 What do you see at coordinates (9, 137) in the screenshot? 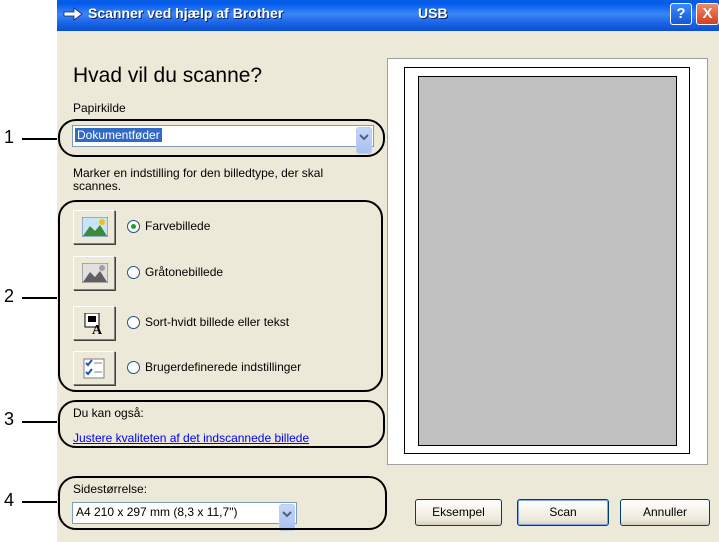
I see `callout-1: 1` at bounding box center [9, 137].